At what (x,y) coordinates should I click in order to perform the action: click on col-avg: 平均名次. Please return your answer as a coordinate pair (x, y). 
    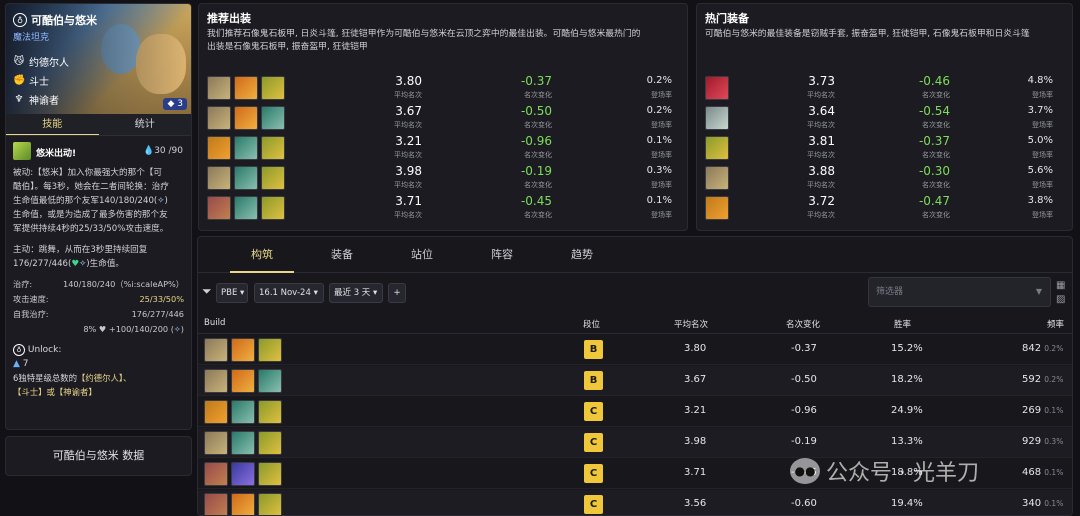
    Looking at the image, I should click on (691, 324).